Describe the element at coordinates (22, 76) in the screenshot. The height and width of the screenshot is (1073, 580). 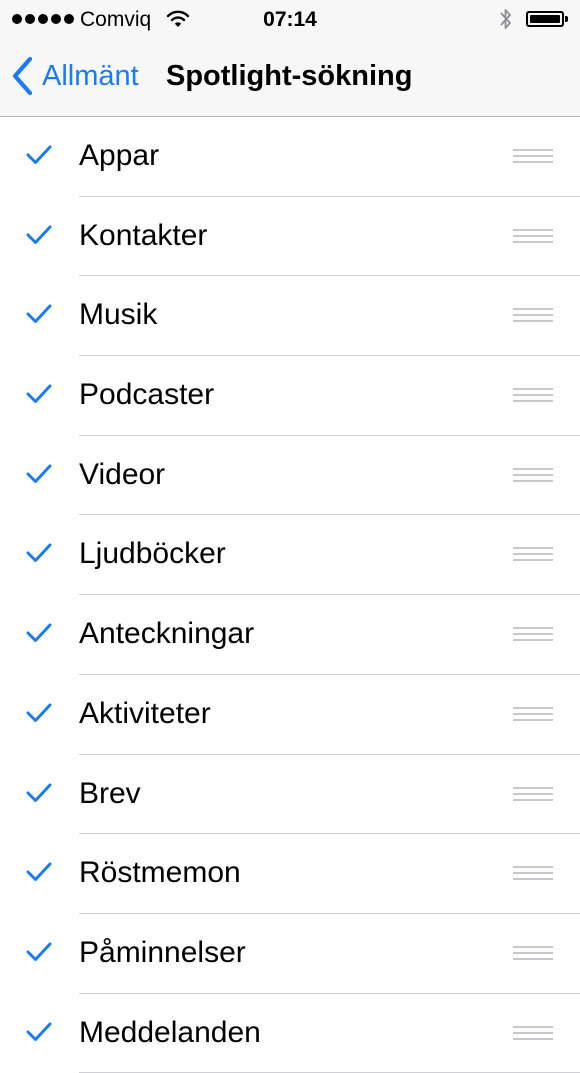
I see `chevron-left-icon` at that location.